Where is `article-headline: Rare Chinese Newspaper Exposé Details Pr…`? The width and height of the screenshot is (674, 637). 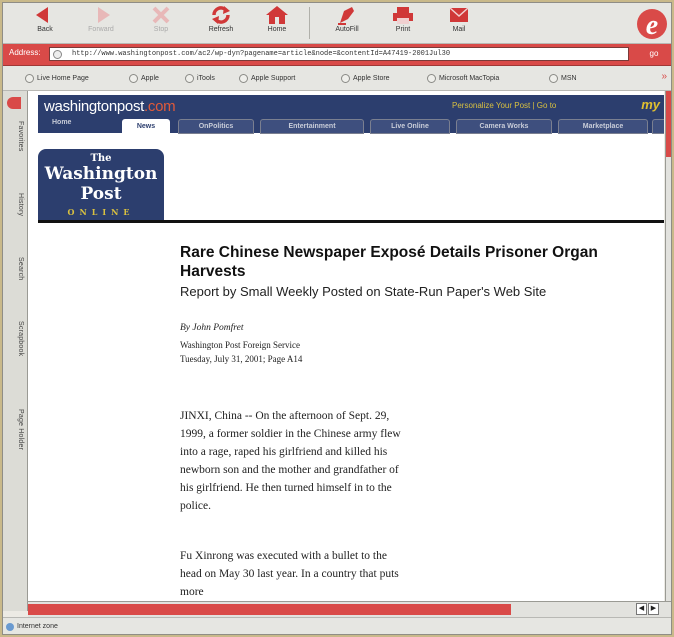 article-headline: Rare Chinese Newspaper Exposé Details Pr… is located at coordinates (389, 262).